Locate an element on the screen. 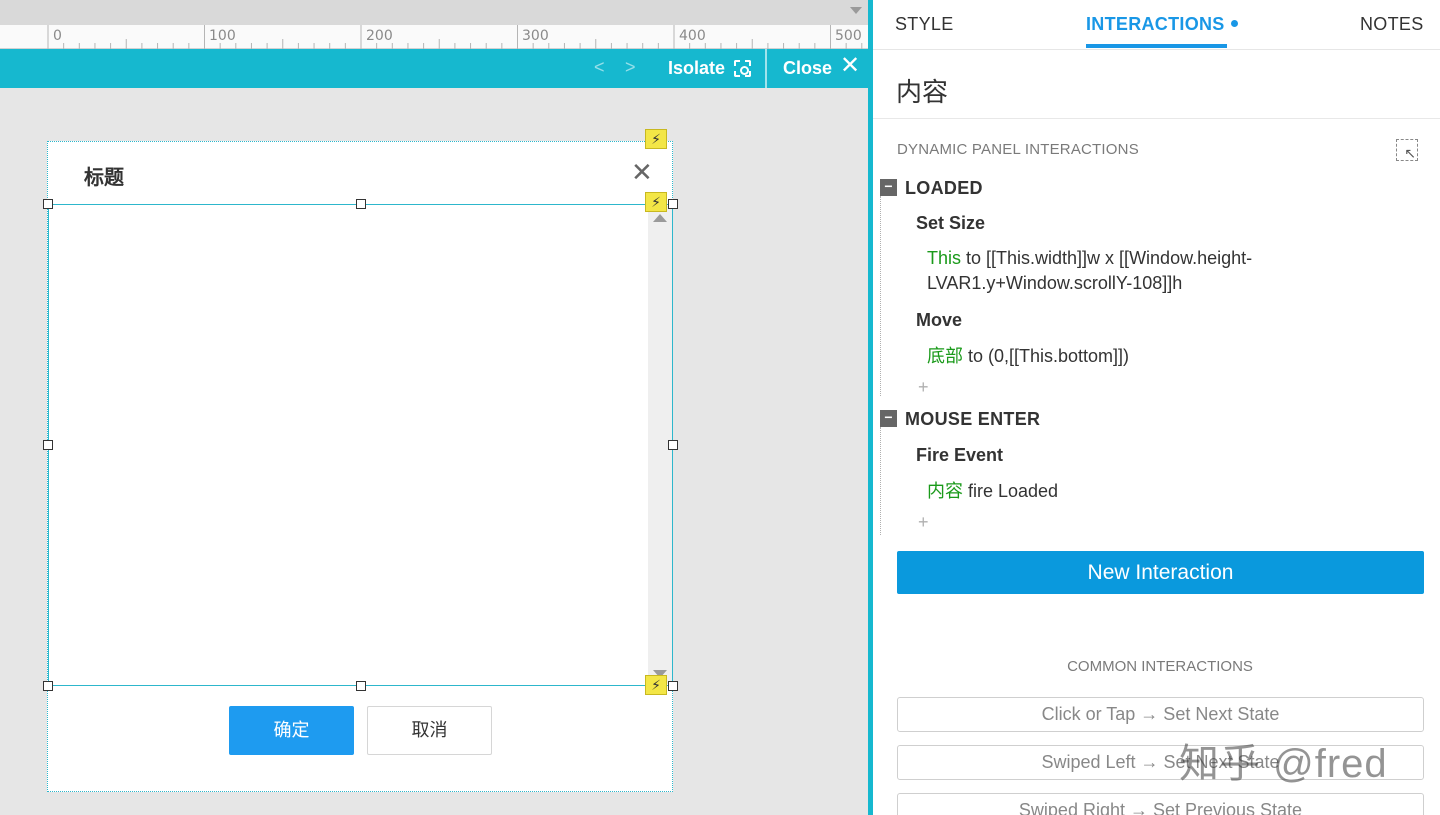  scroll-up-arrow-icon is located at coordinates (660, 218).